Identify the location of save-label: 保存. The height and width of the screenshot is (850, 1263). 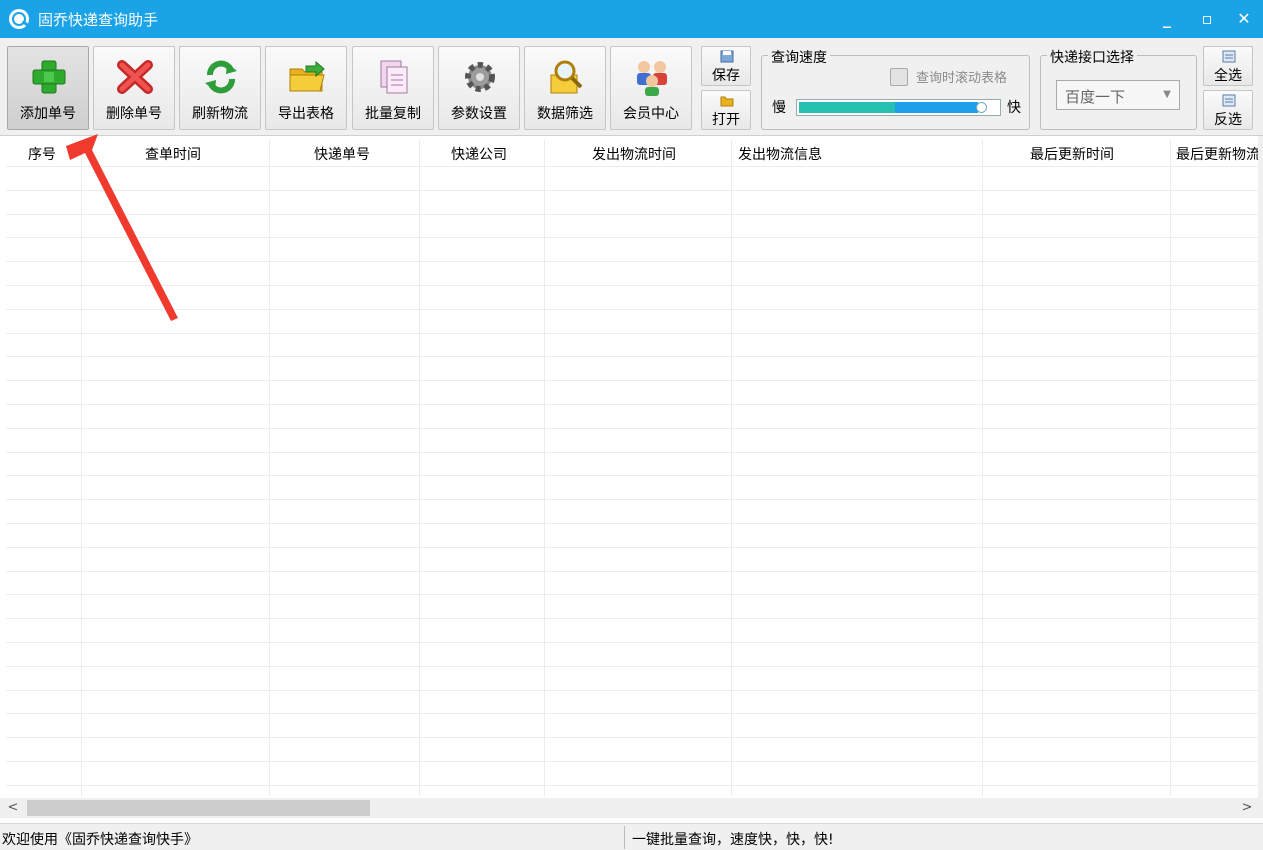
(726, 76).